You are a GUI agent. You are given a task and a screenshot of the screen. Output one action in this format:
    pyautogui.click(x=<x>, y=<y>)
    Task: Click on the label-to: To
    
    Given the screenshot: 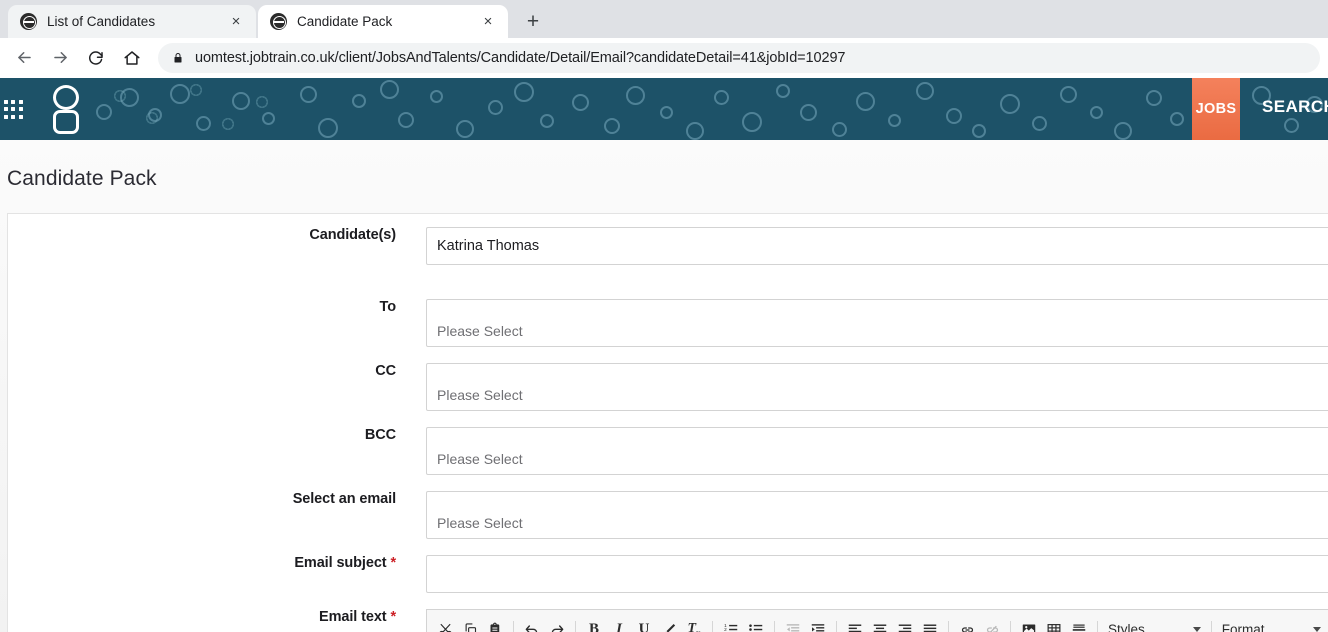 What is the action you would take?
    pyautogui.click(x=388, y=307)
    